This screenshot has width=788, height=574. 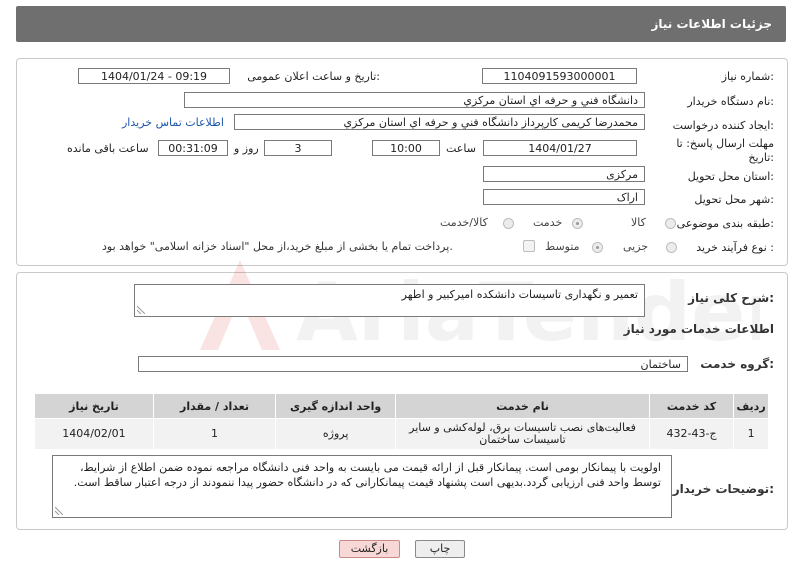 What do you see at coordinates (440, 549) in the screenshot?
I see `print-button: چاپ` at bounding box center [440, 549].